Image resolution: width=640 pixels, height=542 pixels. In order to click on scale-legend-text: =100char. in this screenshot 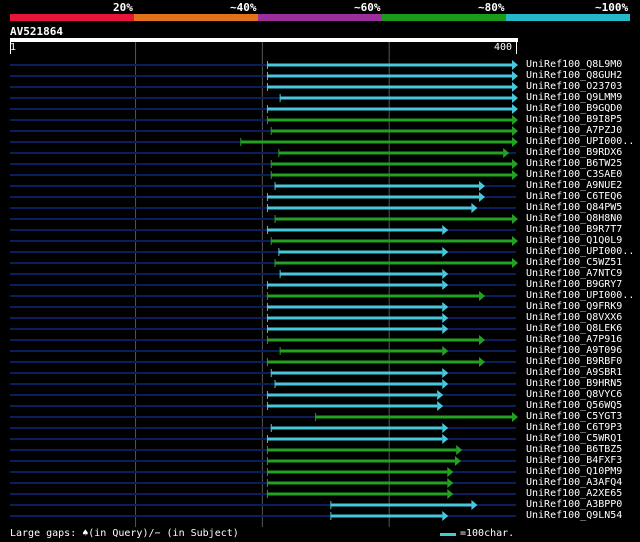, I will do `click(477, 533)`.